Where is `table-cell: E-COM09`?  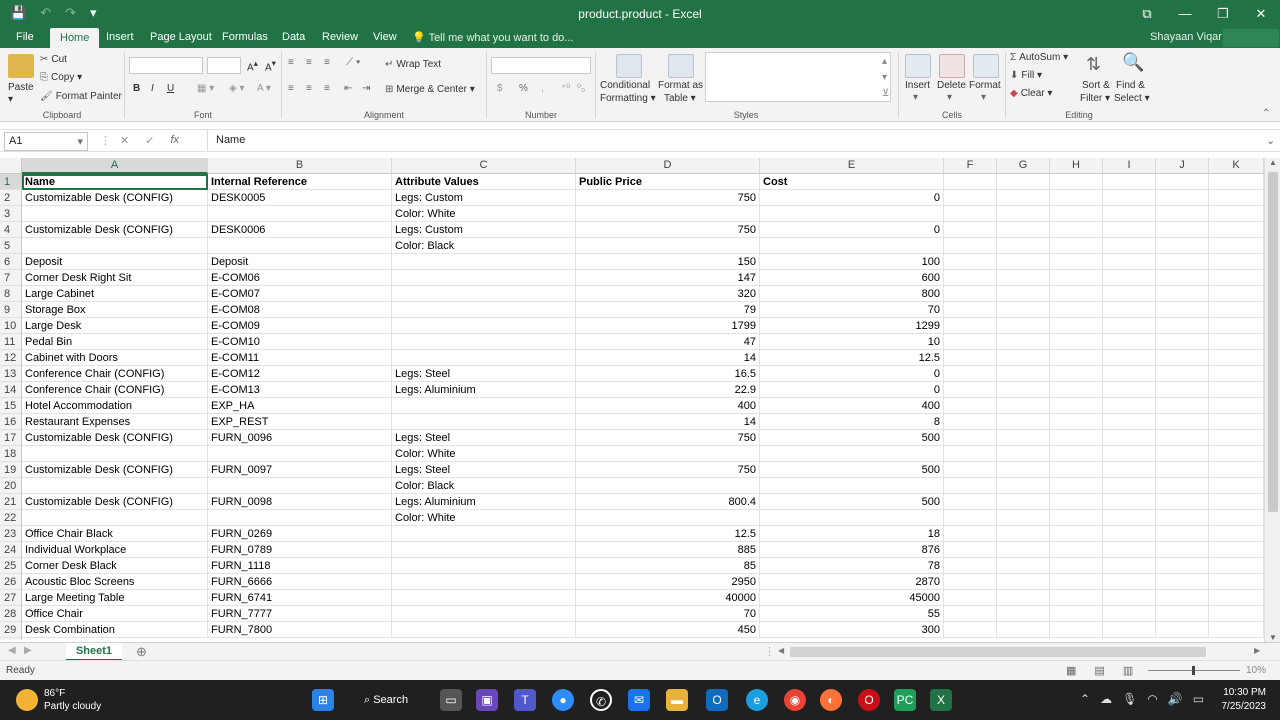 table-cell: E-COM09 is located at coordinates (300, 326).